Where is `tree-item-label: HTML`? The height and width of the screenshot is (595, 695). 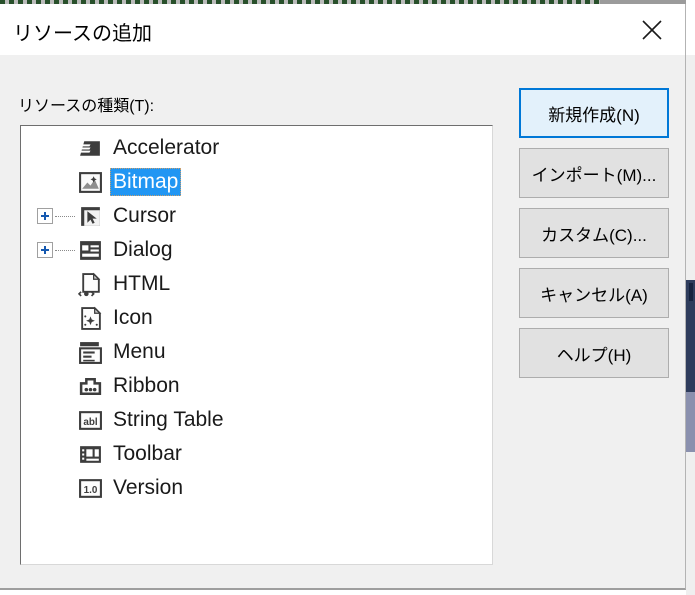 tree-item-label: HTML is located at coordinates (142, 283).